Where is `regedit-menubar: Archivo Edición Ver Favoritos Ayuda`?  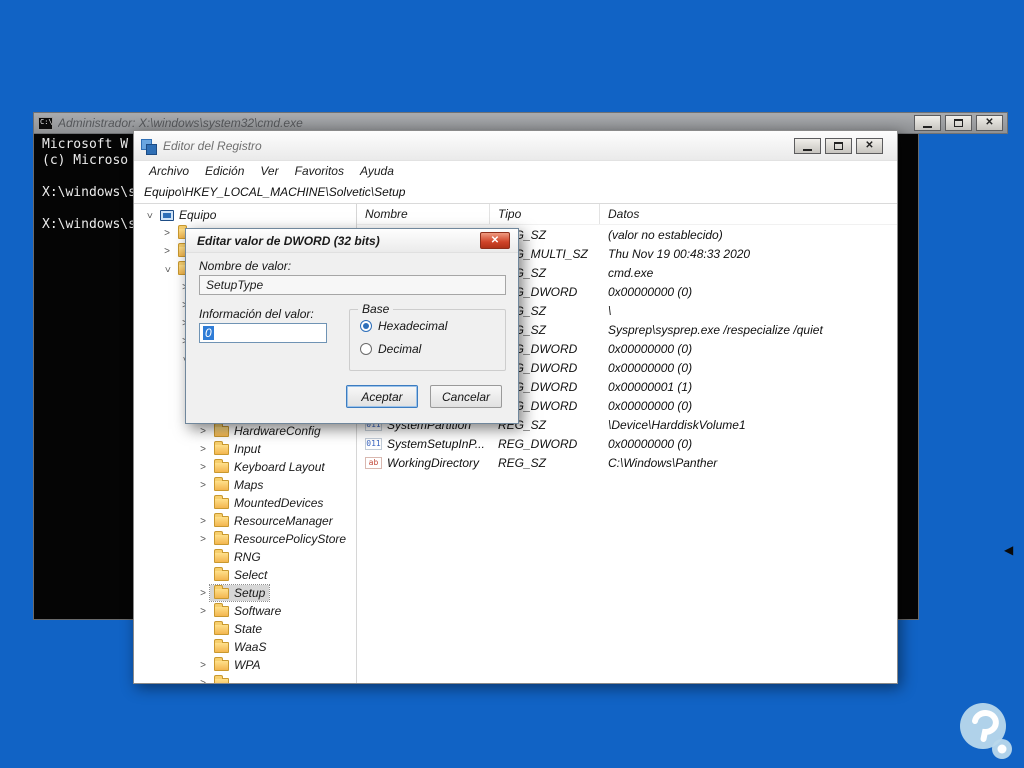 regedit-menubar: Archivo Edición Ver Favoritos Ayuda is located at coordinates (515, 171).